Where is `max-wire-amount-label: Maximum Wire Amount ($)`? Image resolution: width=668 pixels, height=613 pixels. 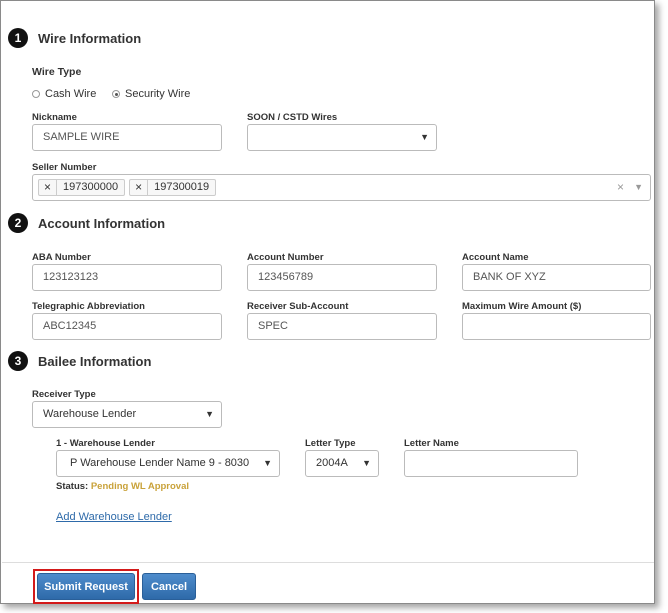 max-wire-amount-label: Maximum Wire Amount ($) is located at coordinates (522, 306).